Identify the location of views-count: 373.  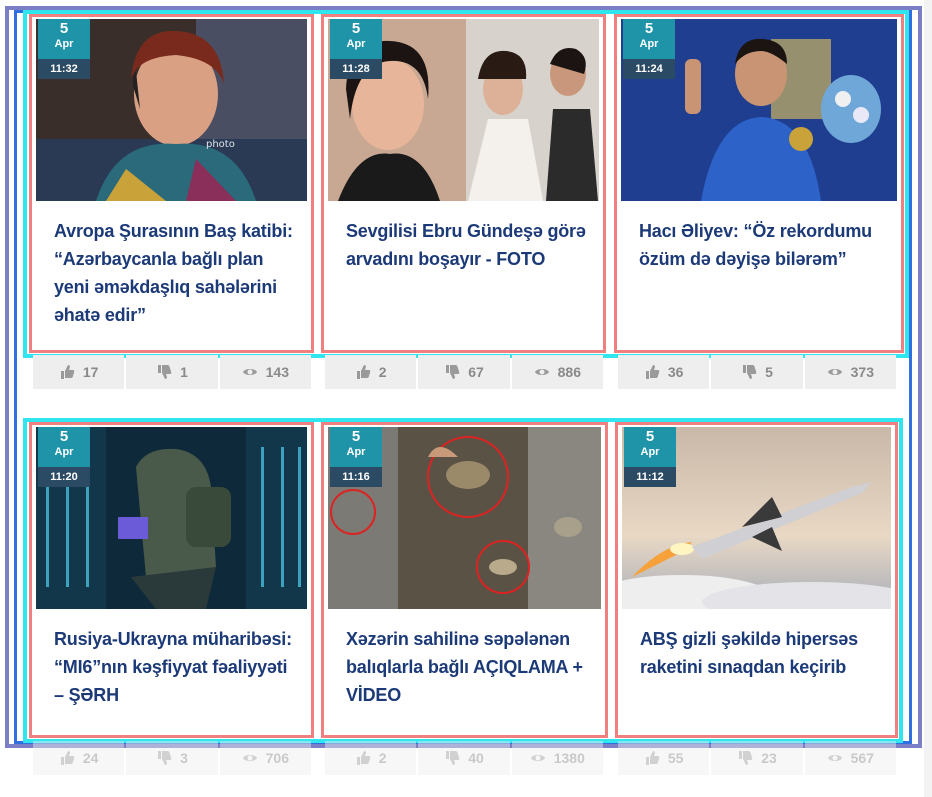
(862, 372).